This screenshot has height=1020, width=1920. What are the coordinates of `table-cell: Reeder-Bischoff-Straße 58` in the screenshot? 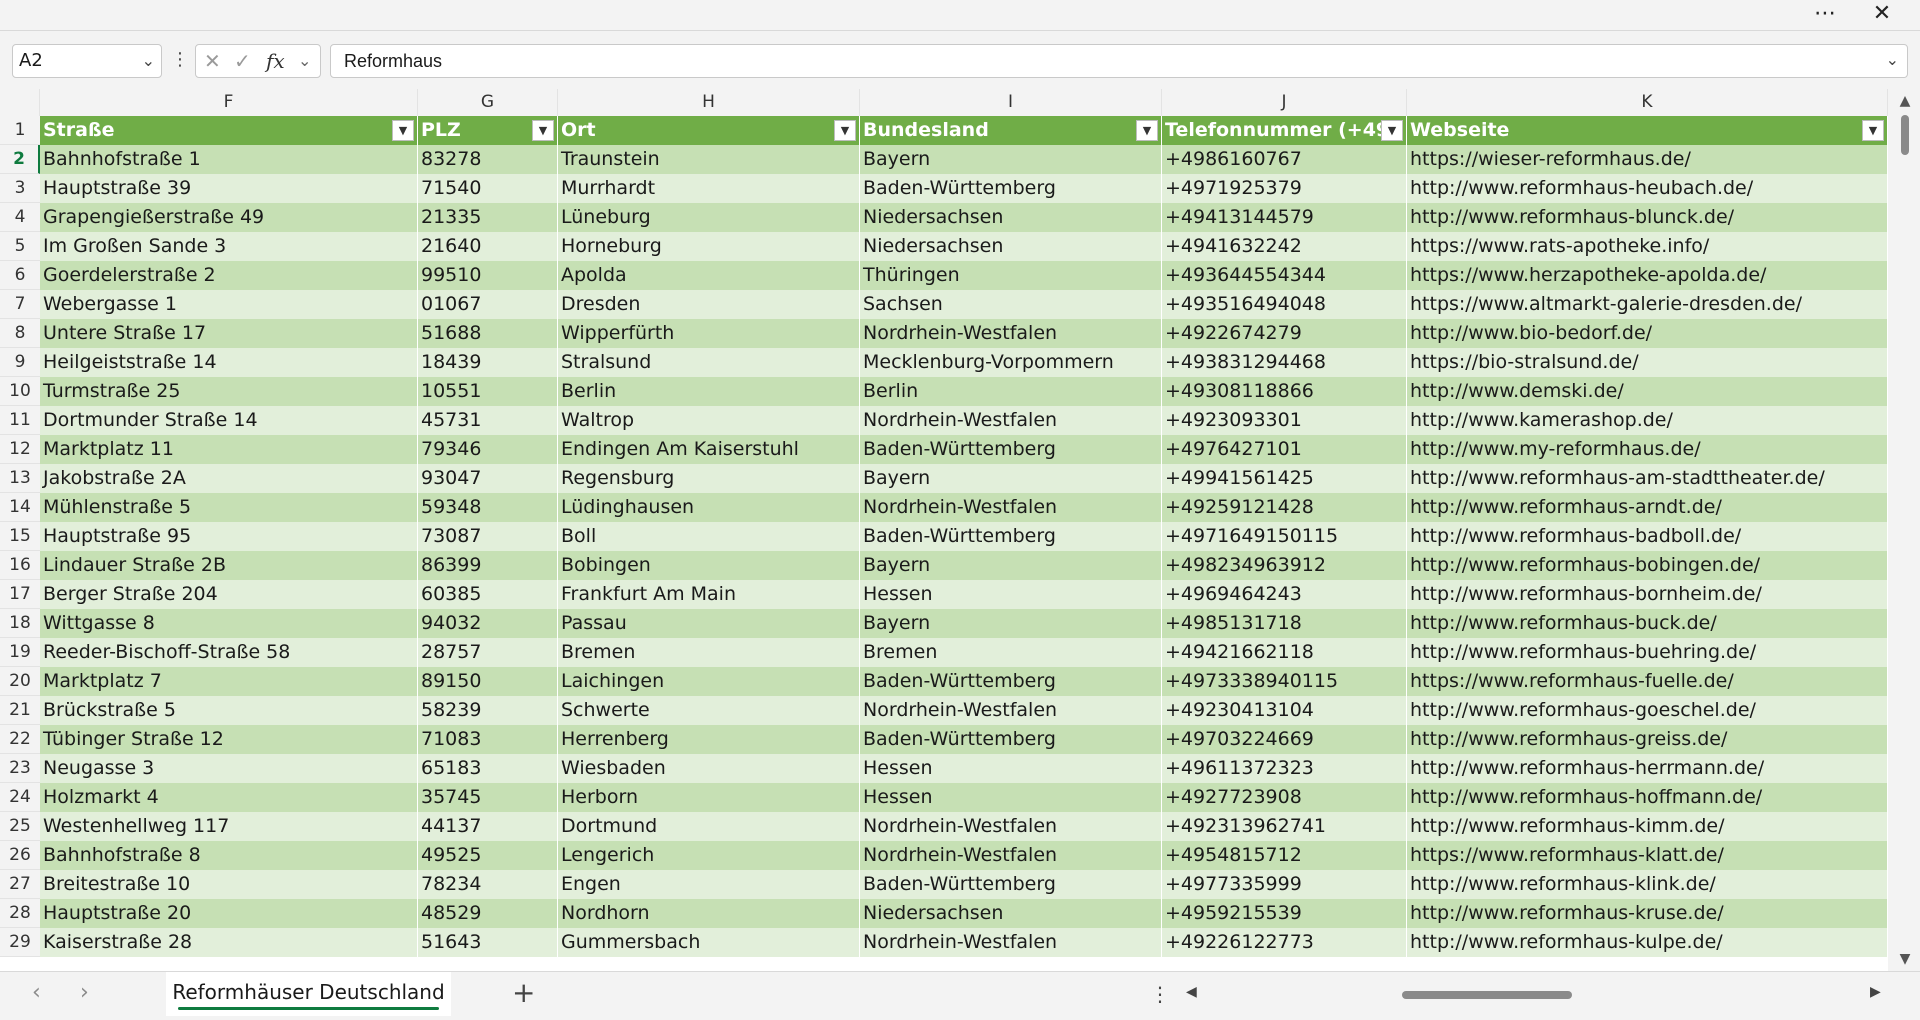 It's located at (229, 652).